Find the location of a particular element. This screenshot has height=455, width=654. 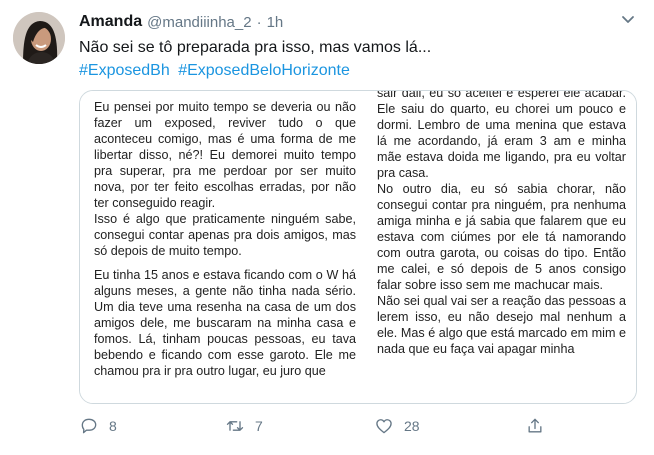

reply-button: 8 is located at coordinates (98, 426).